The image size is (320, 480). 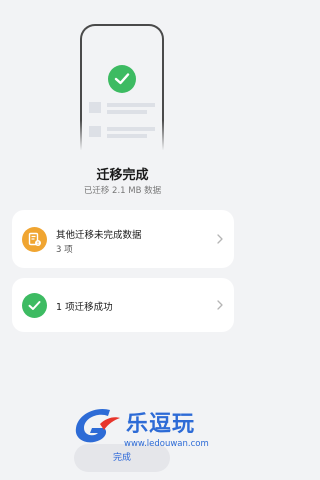 I want to click on watermark-brand: 乐逗玩, so click(x=161, y=424).